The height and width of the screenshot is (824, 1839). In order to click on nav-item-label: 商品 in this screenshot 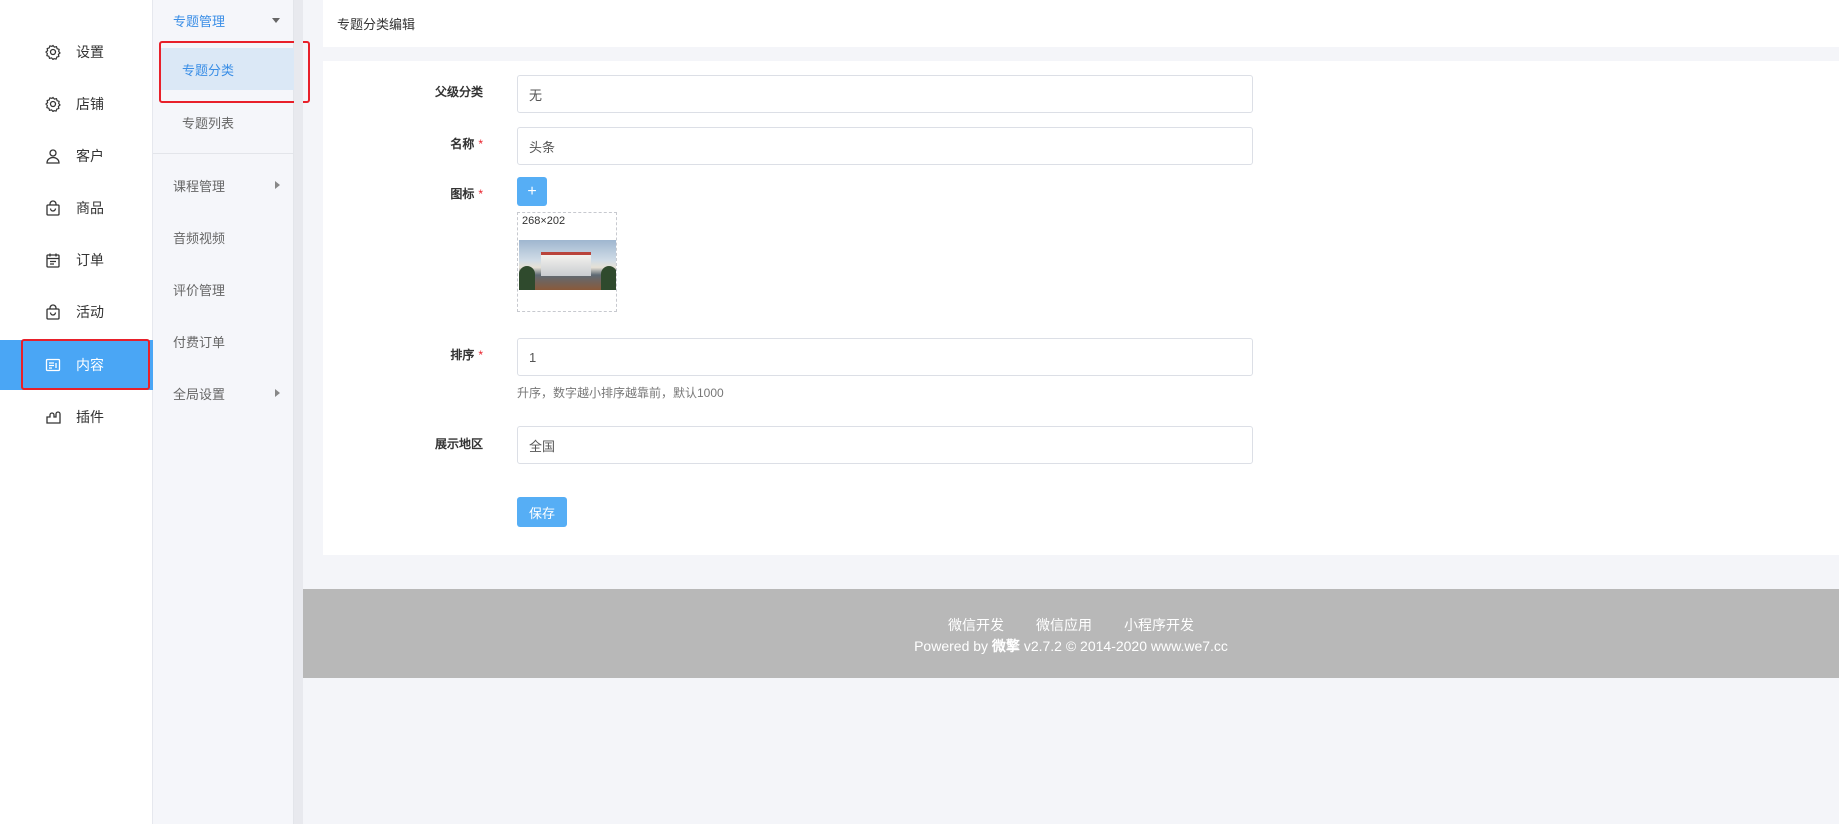, I will do `click(90, 208)`.